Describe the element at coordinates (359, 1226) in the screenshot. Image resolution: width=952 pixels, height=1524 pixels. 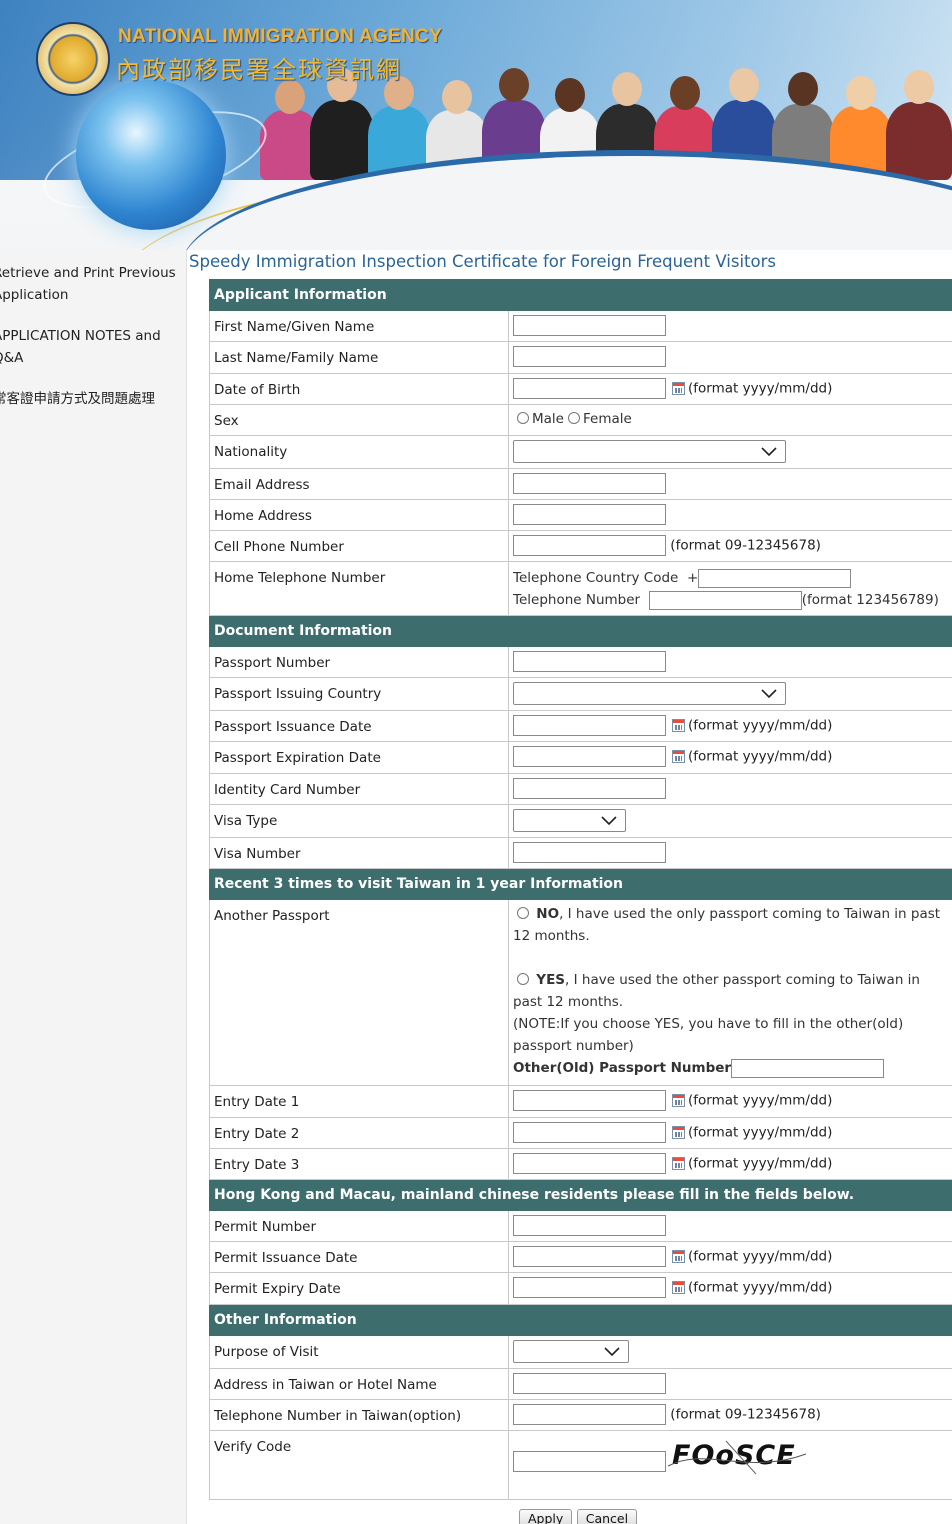
I see `permit-number-label: Permit Number` at that location.